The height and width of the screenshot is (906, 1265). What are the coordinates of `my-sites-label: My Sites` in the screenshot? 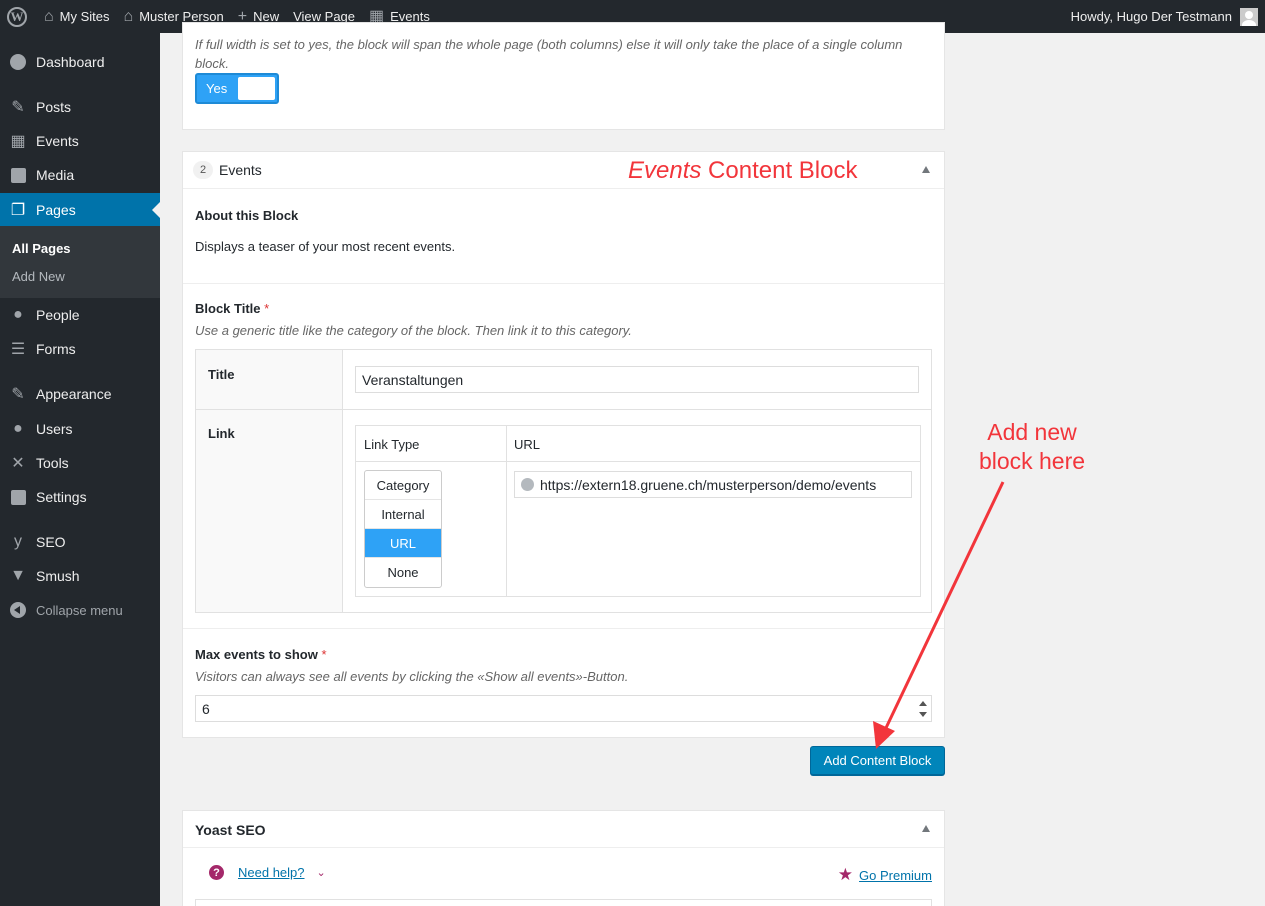 It's located at (84, 16).